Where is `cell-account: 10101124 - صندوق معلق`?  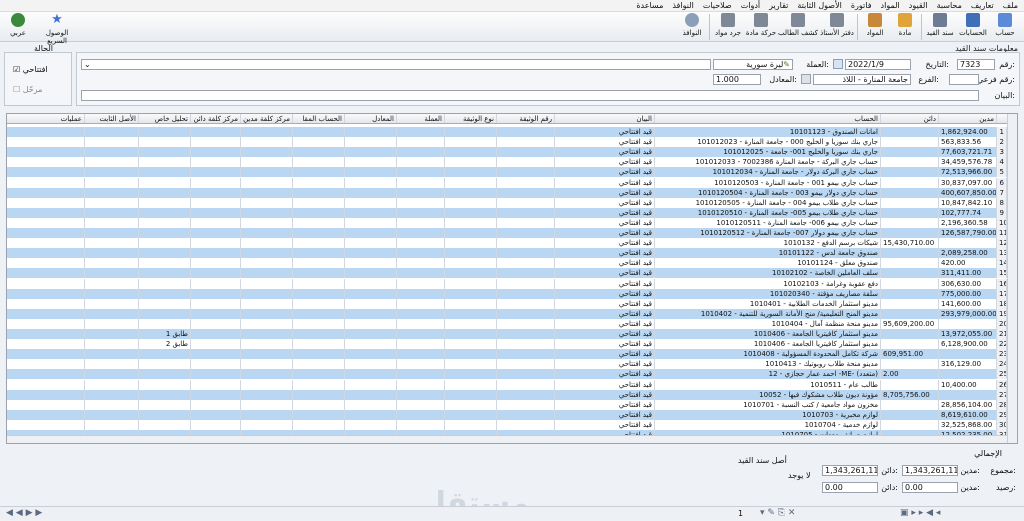 cell-account: 10101124 - صندوق معلق is located at coordinates (768, 263).